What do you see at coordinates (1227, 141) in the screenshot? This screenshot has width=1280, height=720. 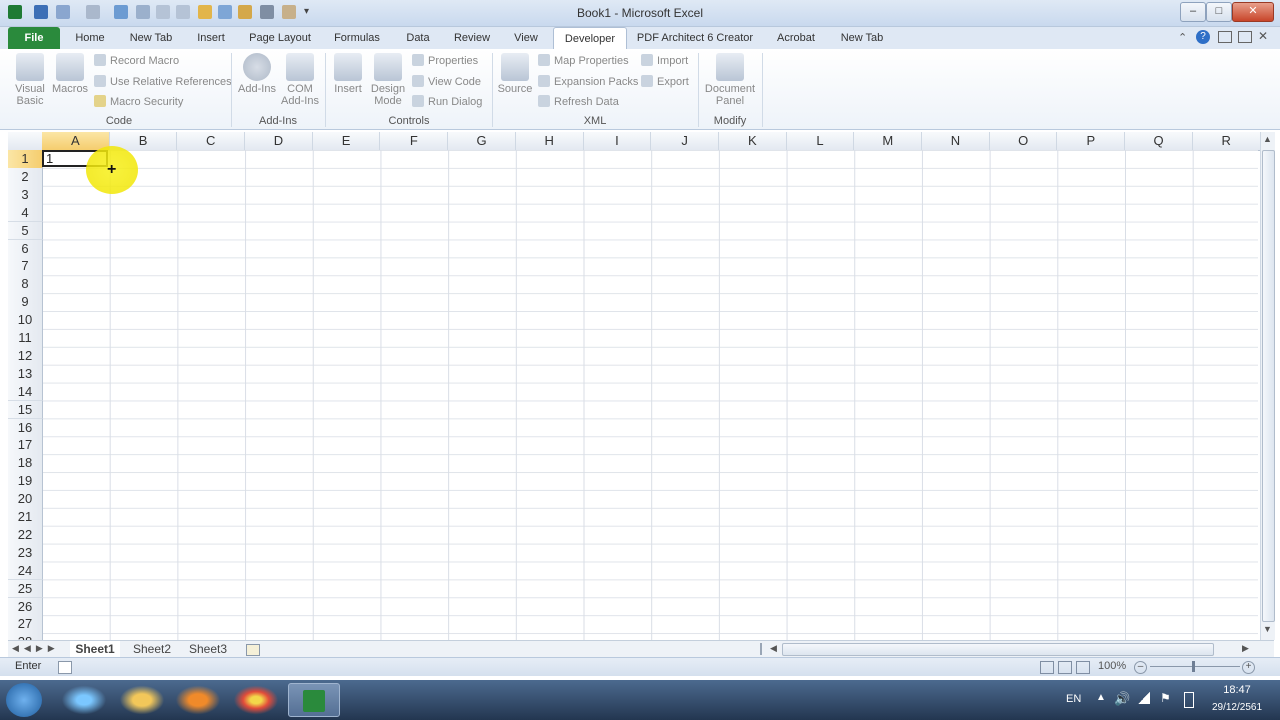 I see `column-header-r: R` at bounding box center [1227, 141].